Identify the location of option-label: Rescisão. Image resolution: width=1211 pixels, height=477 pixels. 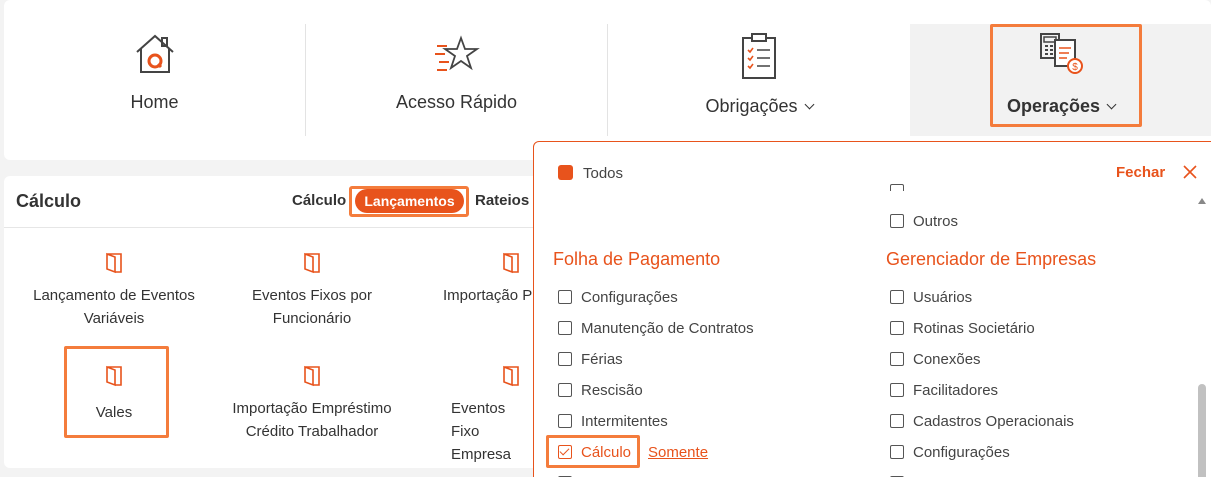
(612, 390).